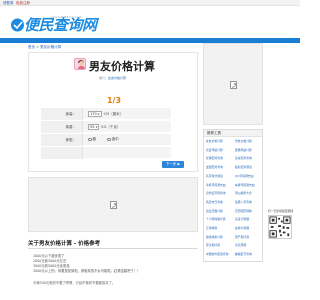 This screenshot has width=320, height=300. Describe the element at coordinates (249, 202) in the screenshot. I see `sidebar-tool-link: 生辰八字查询` at that location.